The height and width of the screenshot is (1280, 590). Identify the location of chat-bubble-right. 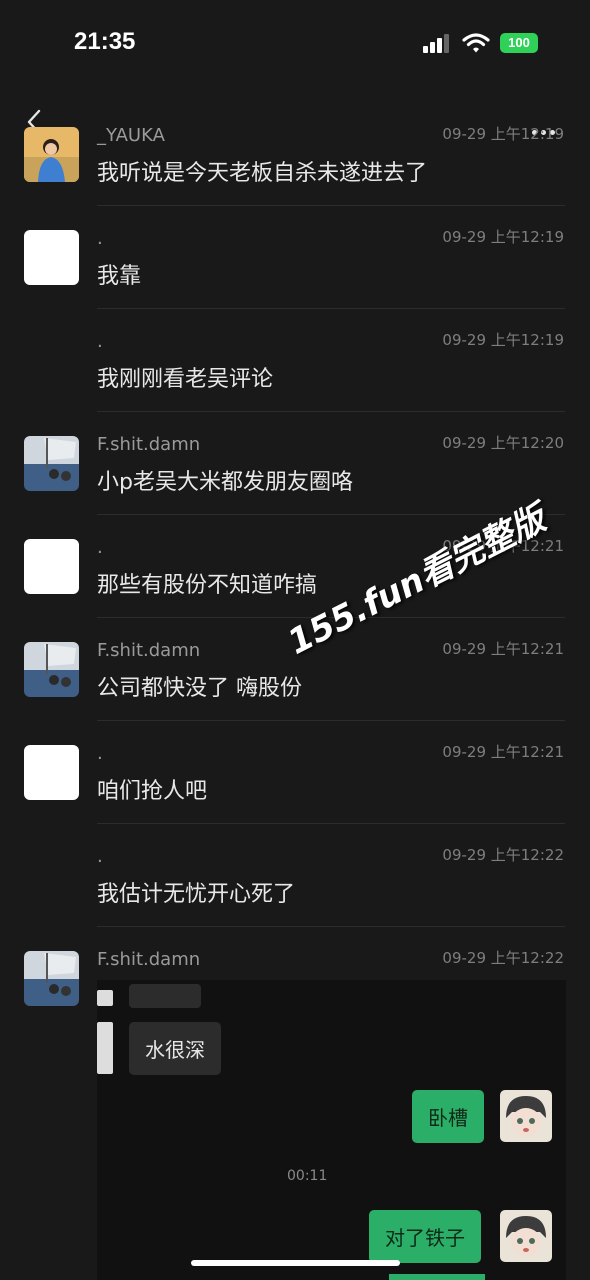
(437, 1277).